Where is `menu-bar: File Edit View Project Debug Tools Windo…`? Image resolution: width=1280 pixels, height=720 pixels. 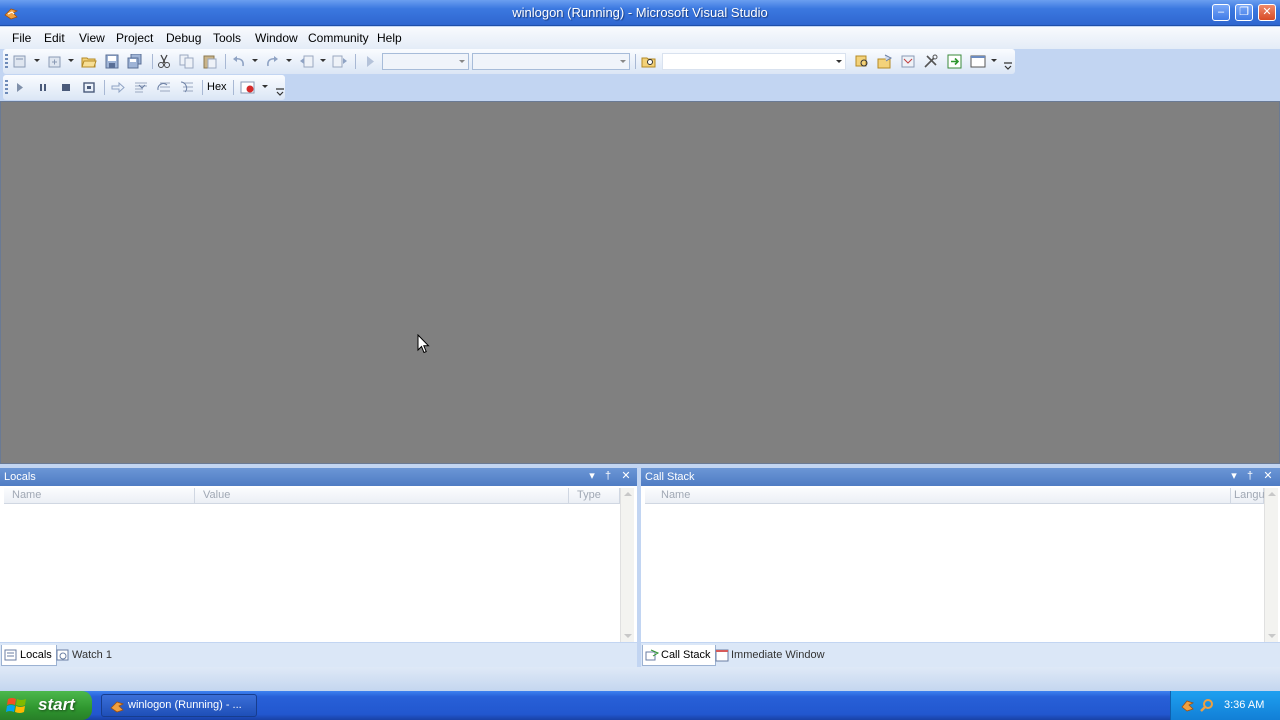 menu-bar: File Edit View Project Debug Tools Windo… is located at coordinates (640, 38).